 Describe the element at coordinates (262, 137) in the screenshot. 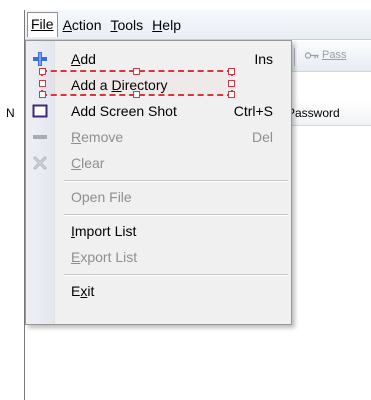

I see `menu-item-remove-shortcut: Del` at that location.